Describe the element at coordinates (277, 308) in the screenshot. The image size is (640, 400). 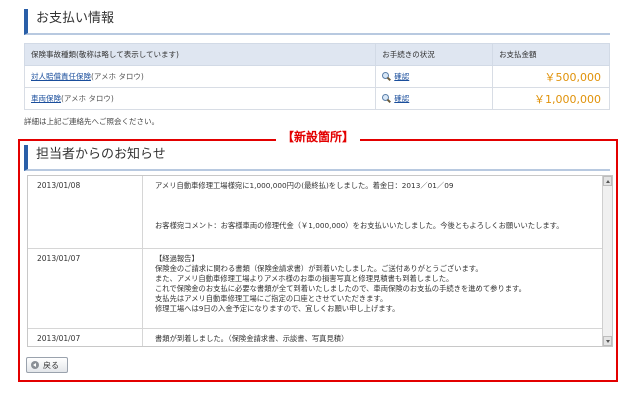
I see `notice-line: 修理工場へは9日の入金予定になりますので、宜しくお願い申し上げます。` at that location.